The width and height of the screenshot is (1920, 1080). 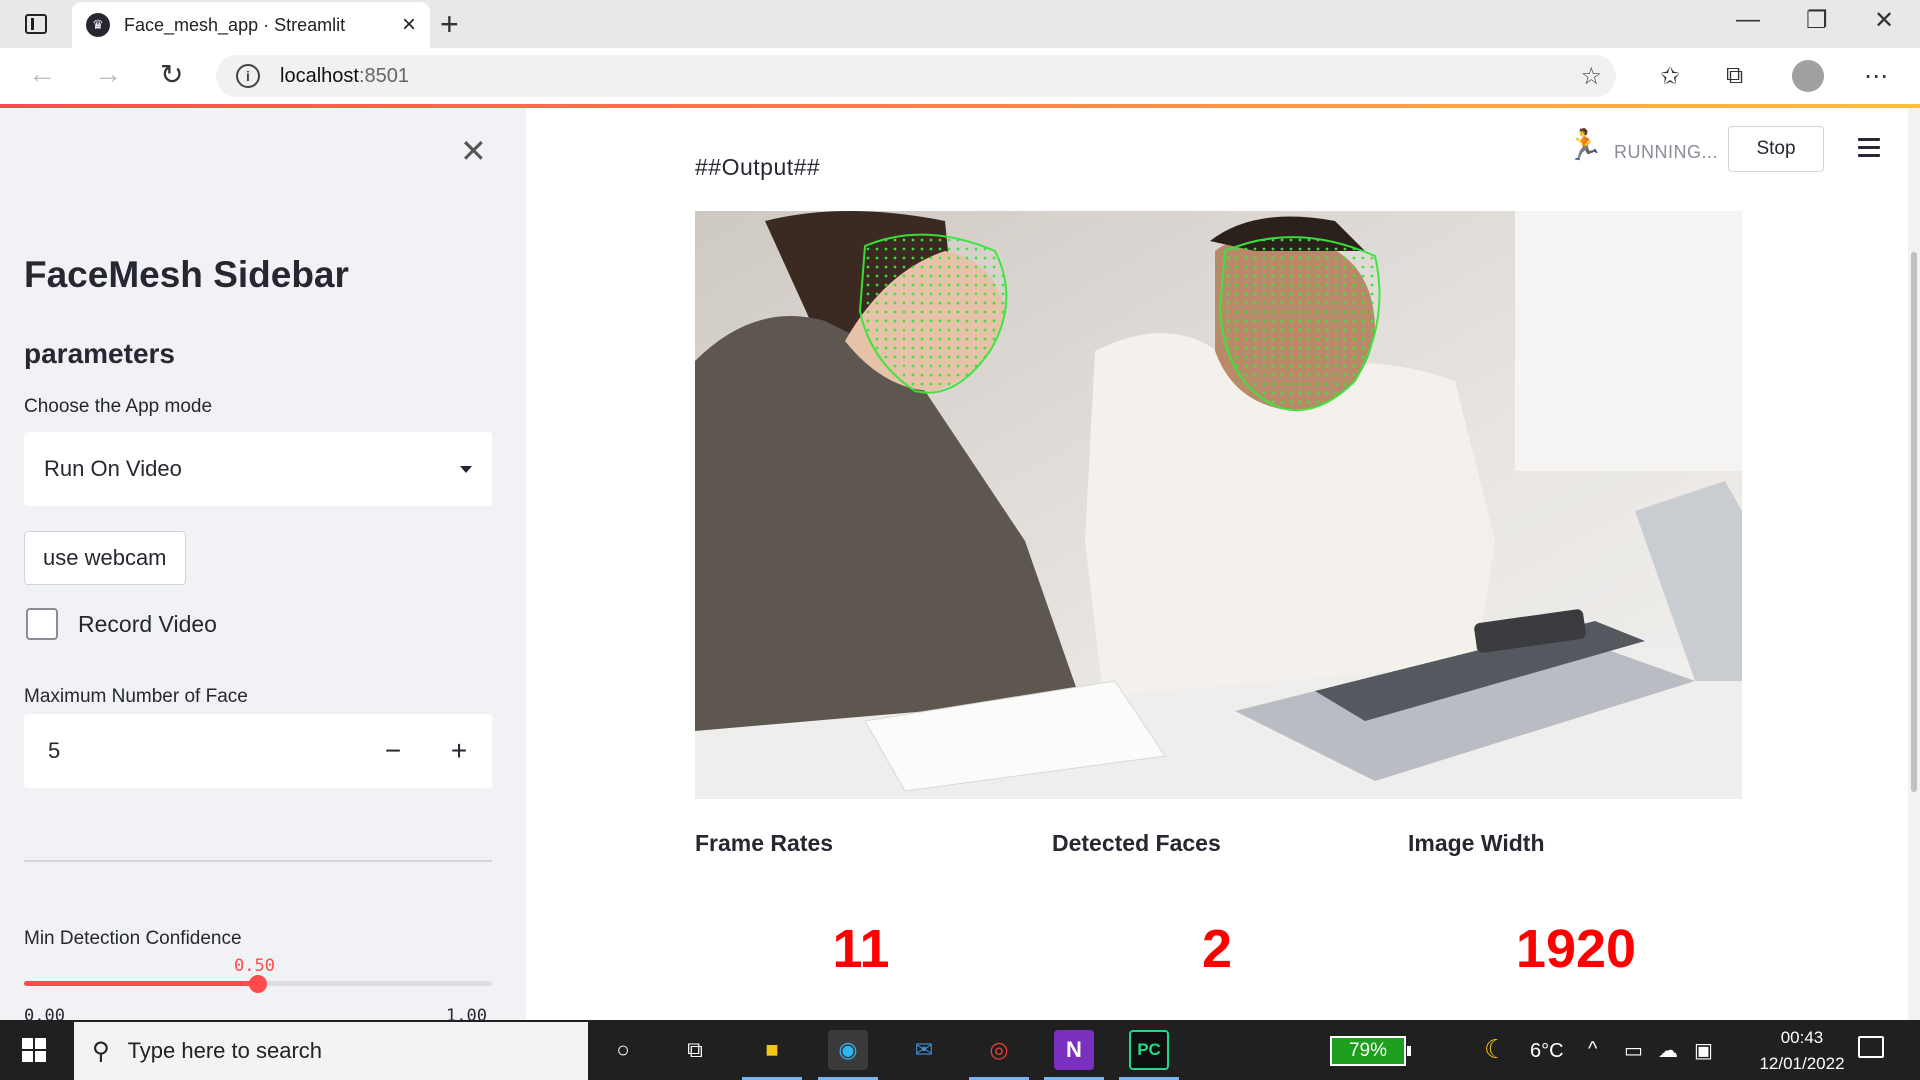 I want to click on url-host: localhost, so click(x=319, y=75).